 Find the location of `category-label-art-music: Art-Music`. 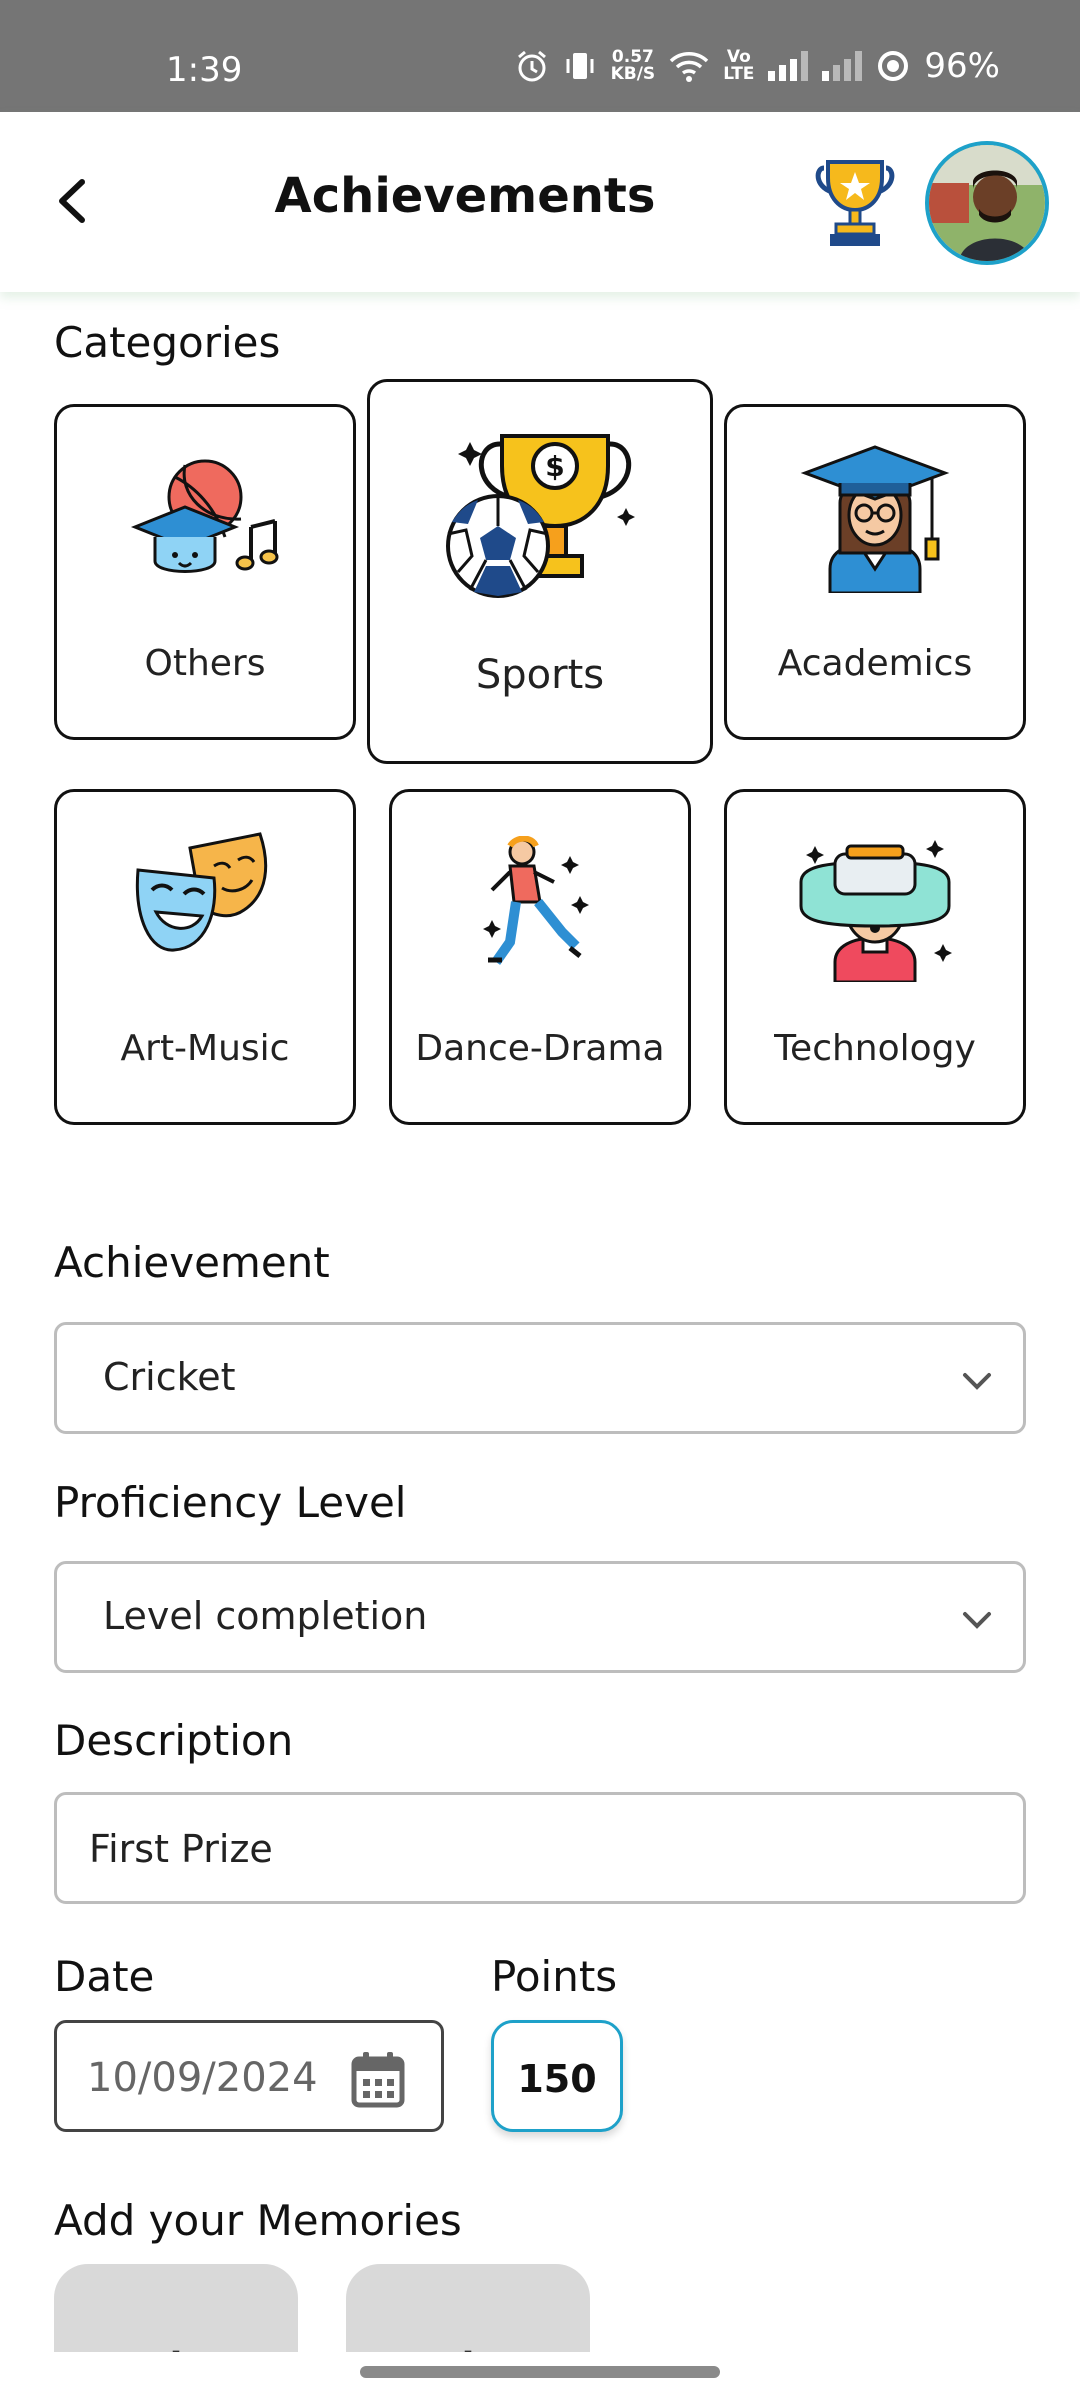

category-label-art-music: Art-Music is located at coordinates (205, 1048).